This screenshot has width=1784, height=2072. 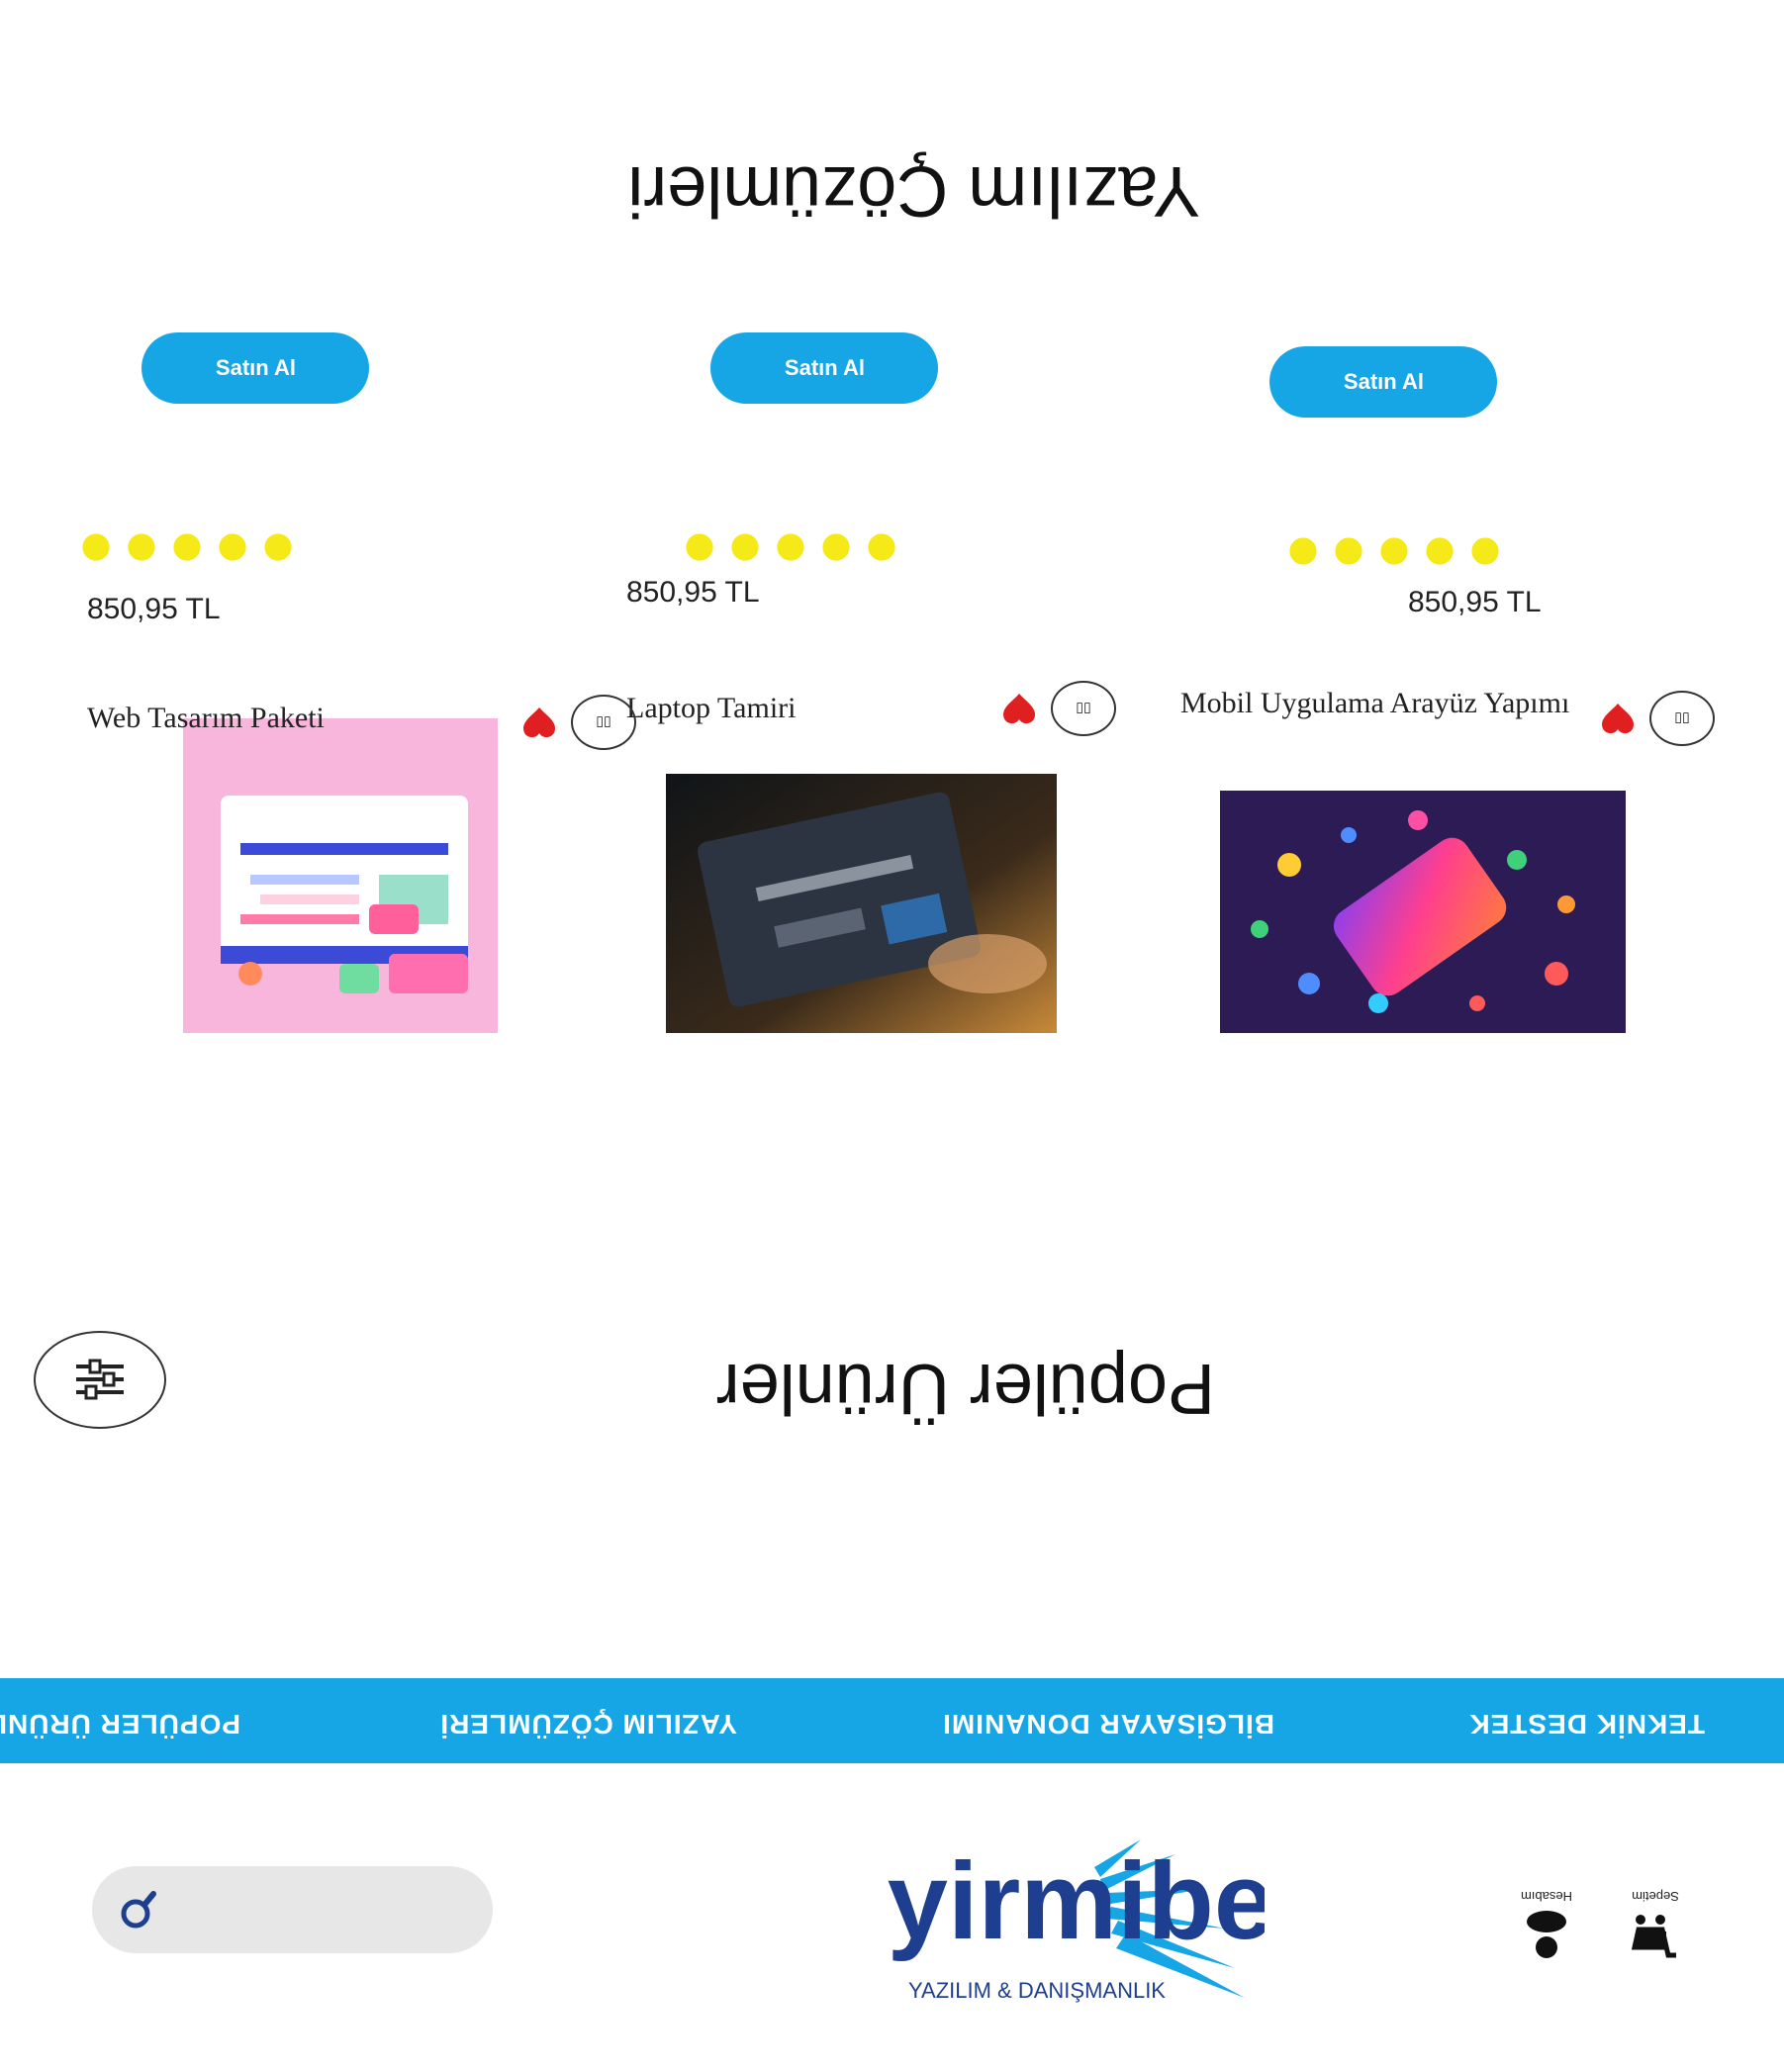 I want to click on filter-button, so click(x=100, y=1380).